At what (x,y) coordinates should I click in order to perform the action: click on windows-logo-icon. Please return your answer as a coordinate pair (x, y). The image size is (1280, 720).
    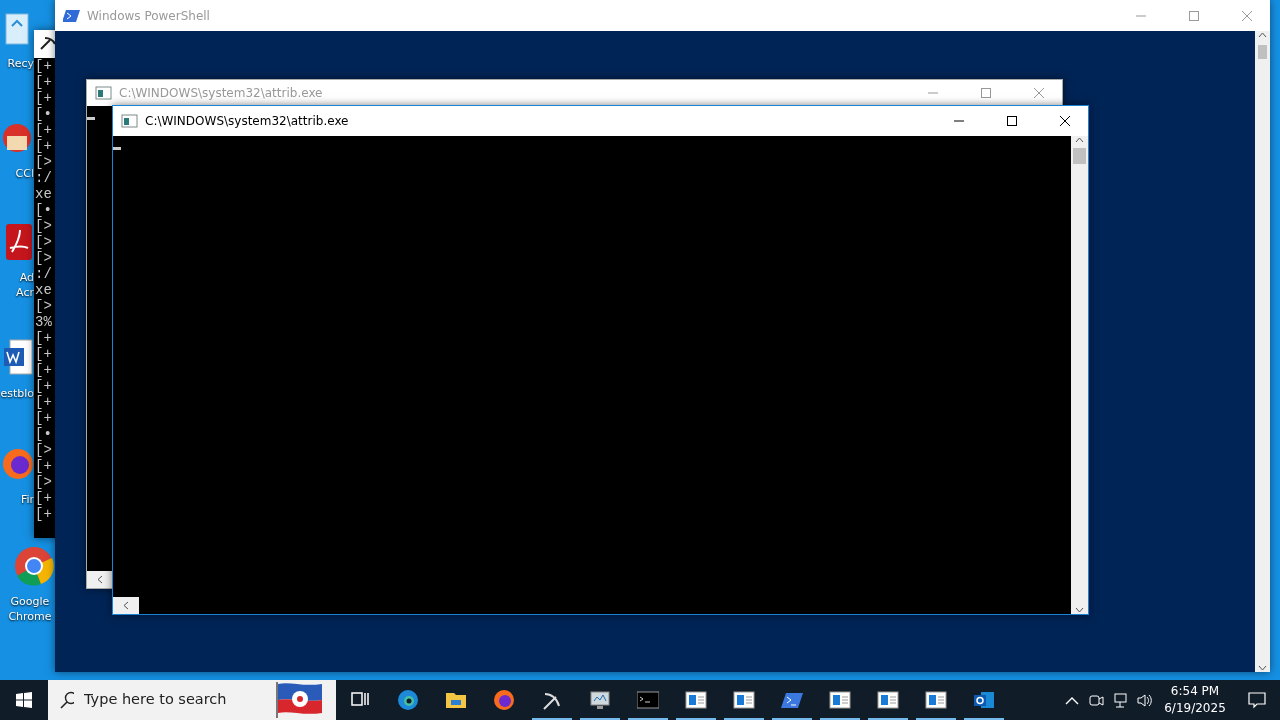
    Looking at the image, I should click on (24, 700).